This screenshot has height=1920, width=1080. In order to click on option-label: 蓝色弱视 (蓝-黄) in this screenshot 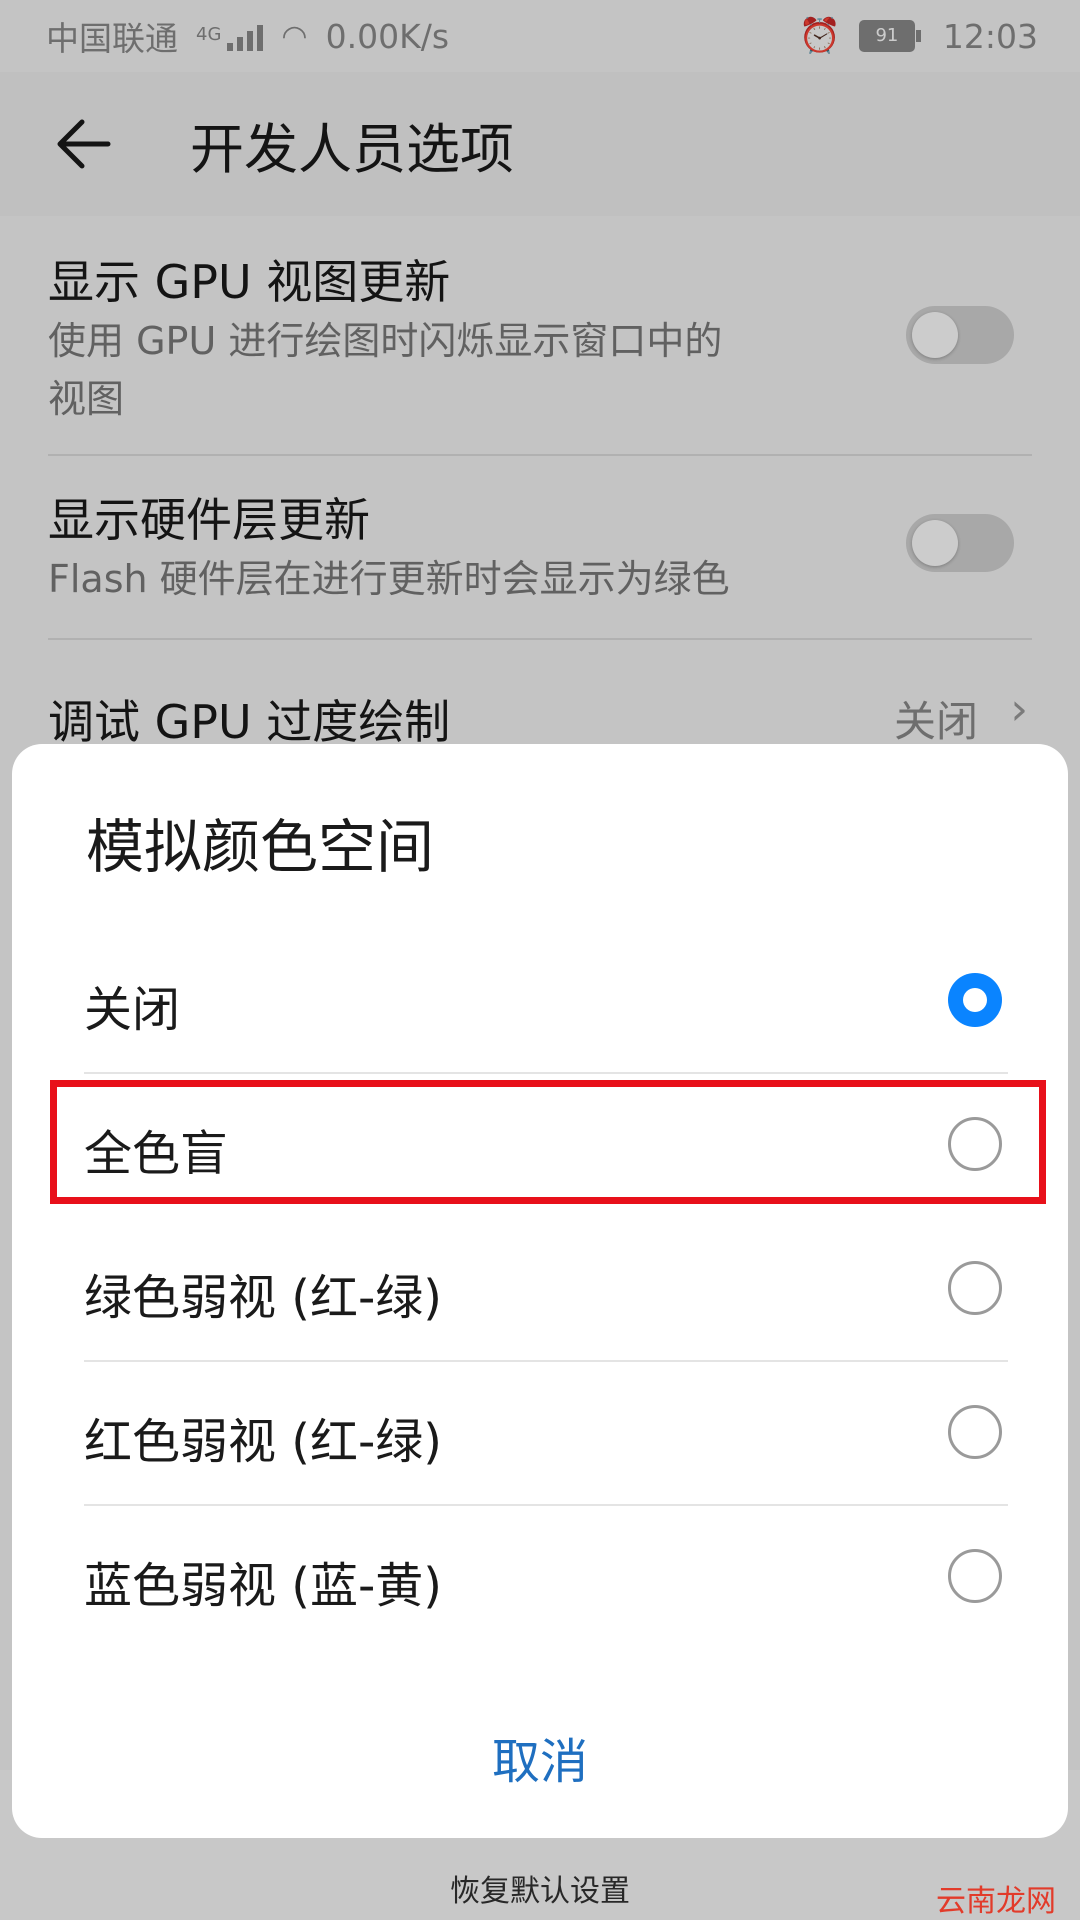, I will do `click(263, 1586)`.